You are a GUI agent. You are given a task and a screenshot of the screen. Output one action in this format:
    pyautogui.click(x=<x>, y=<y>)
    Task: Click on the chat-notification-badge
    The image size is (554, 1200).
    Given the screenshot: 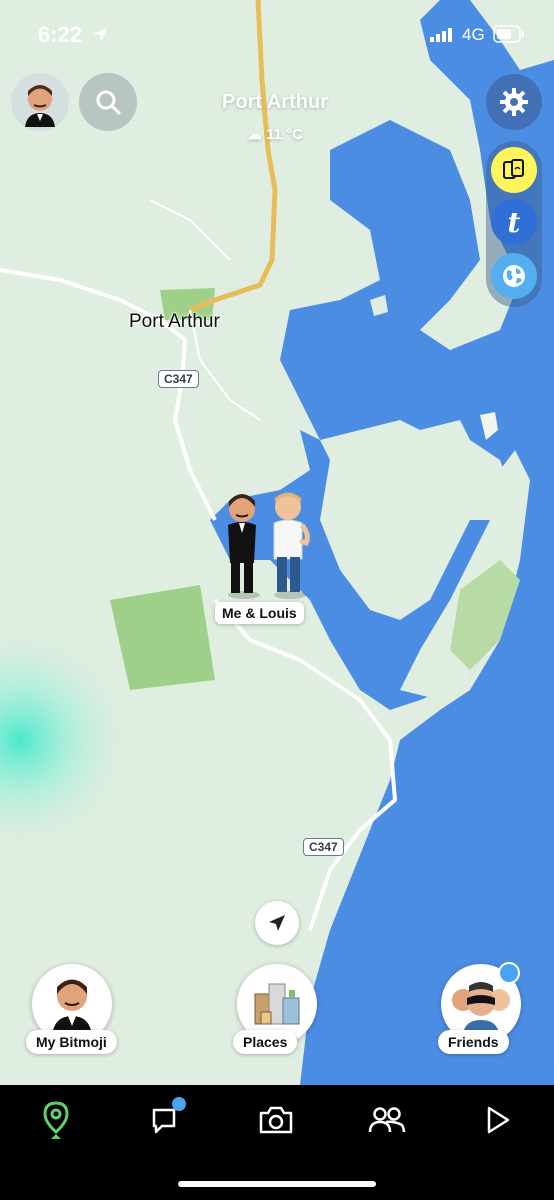 What is the action you would take?
    pyautogui.click(x=179, y=1104)
    